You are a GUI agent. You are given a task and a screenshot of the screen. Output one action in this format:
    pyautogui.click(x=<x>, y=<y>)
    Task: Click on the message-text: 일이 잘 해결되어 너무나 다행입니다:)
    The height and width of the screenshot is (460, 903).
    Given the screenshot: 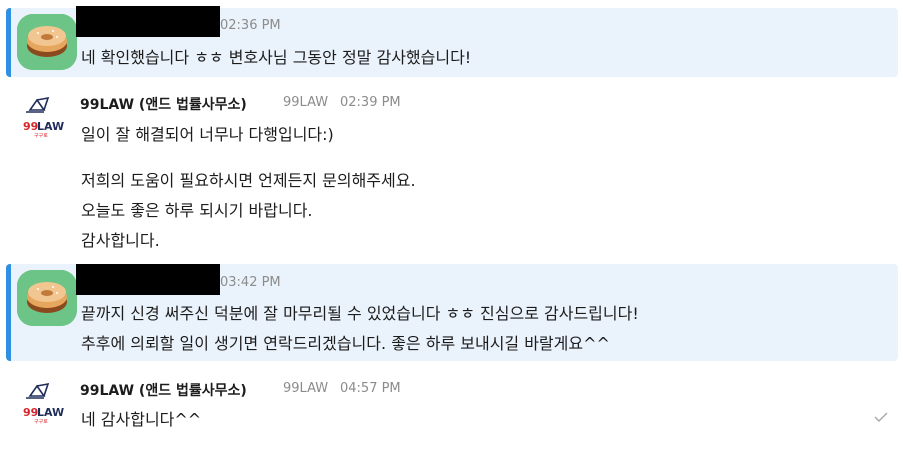 What is the action you would take?
    pyautogui.click(x=207, y=134)
    